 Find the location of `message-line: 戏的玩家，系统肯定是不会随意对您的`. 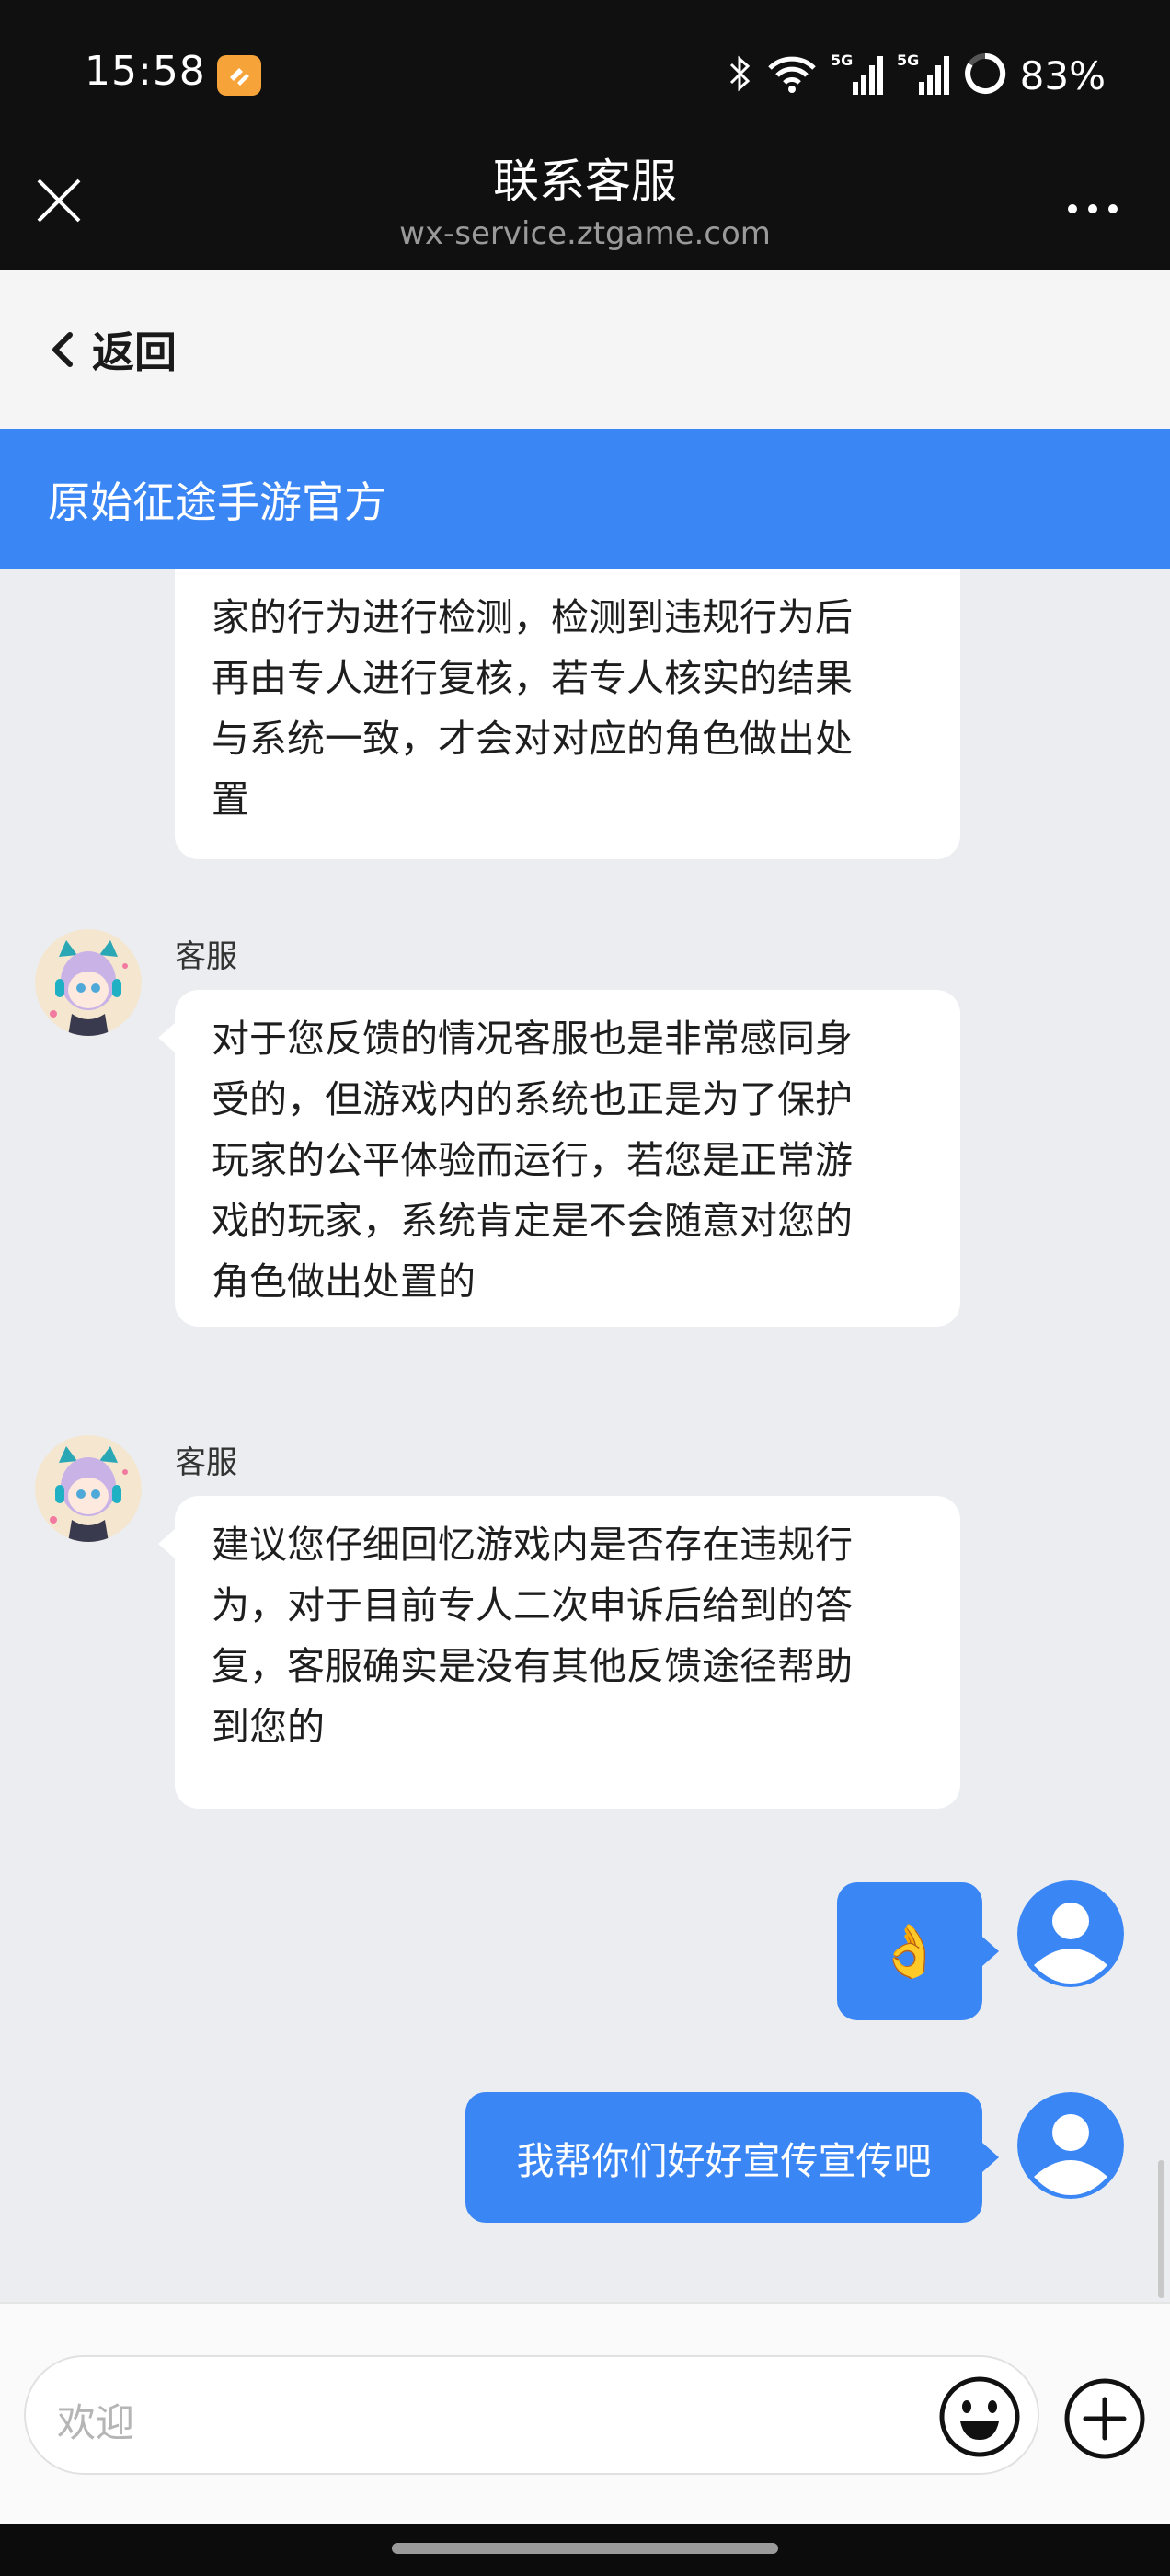

message-line: 戏的玩家，系统肯定是不会随意对您的 is located at coordinates (532, 1221).